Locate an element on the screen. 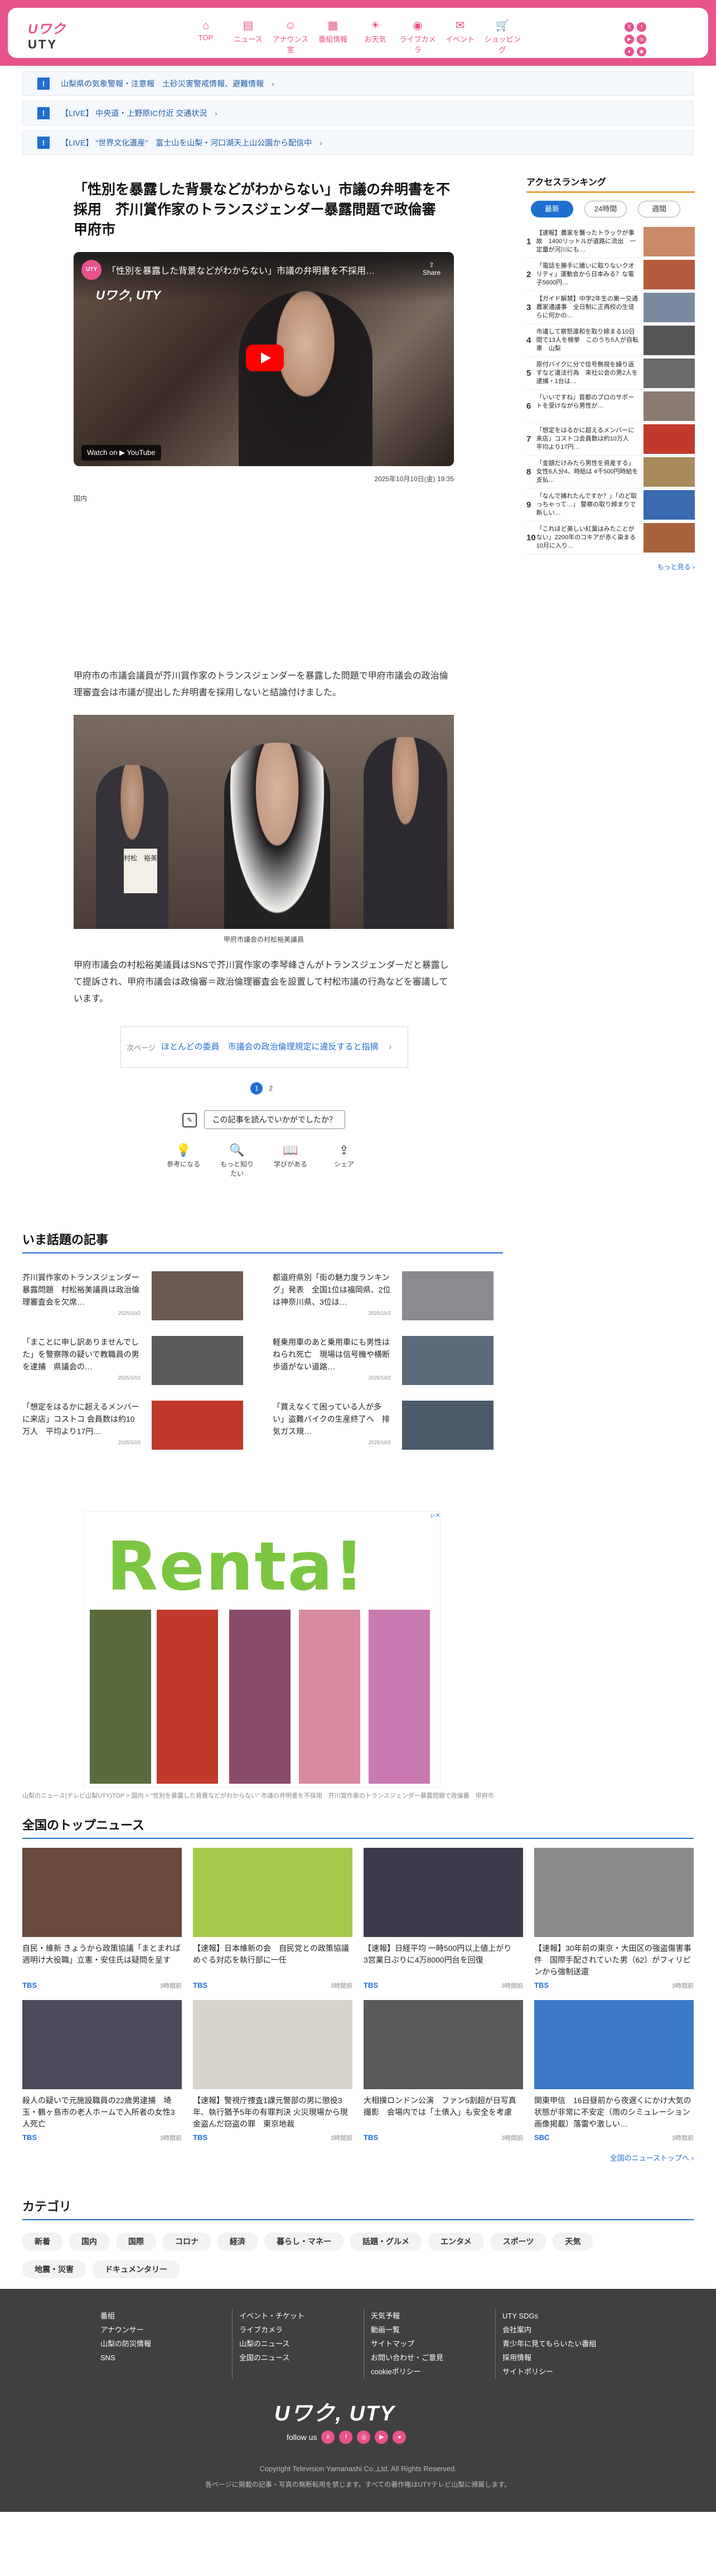  footer-link: 青少年に見てもらいたい番組 is located at coordinates (561, 2344).